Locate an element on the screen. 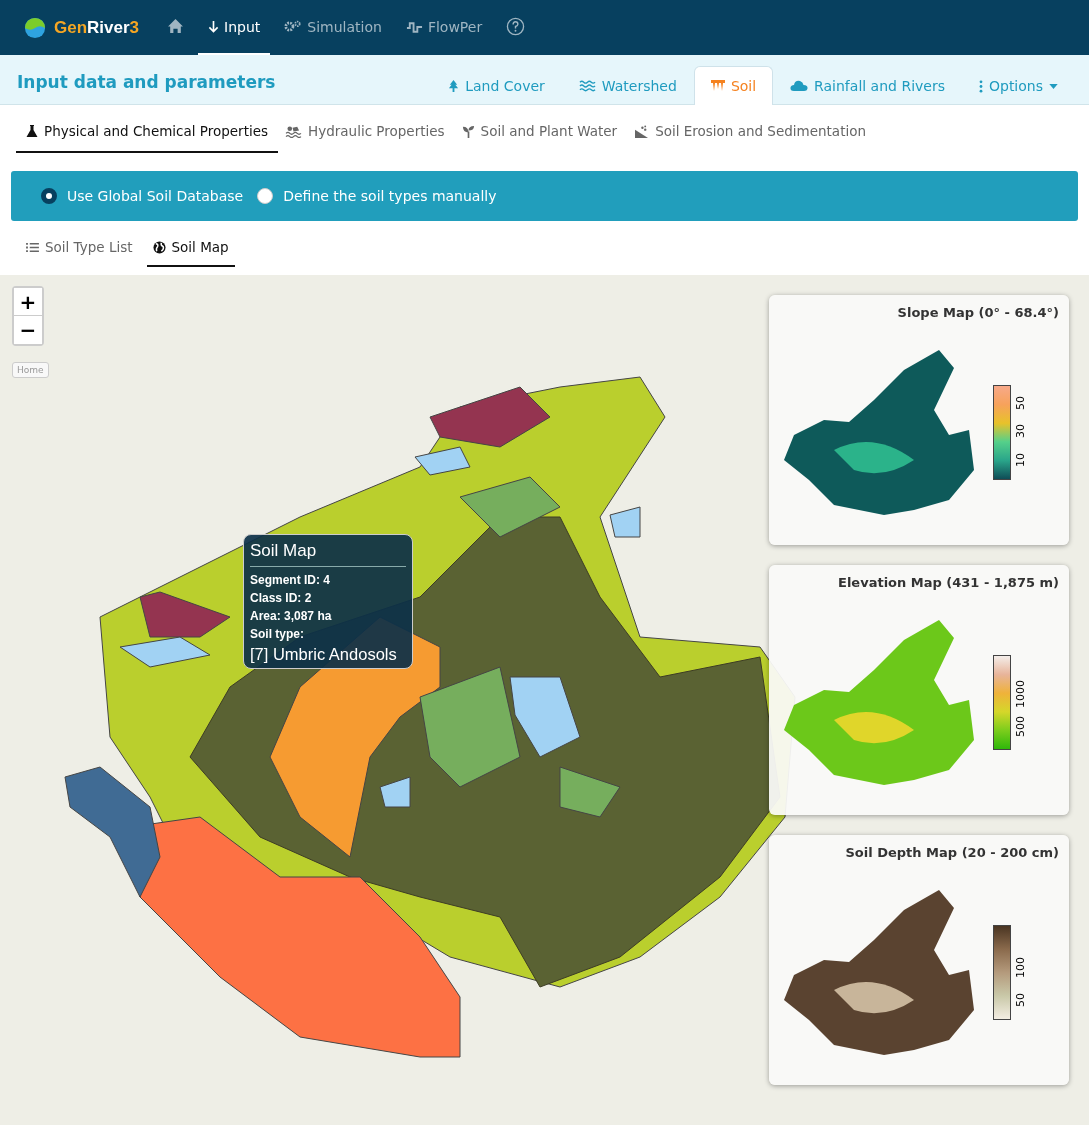 This screenshot has height=1125, width=1089. cloud-icon is located at coordinates (799, 86).